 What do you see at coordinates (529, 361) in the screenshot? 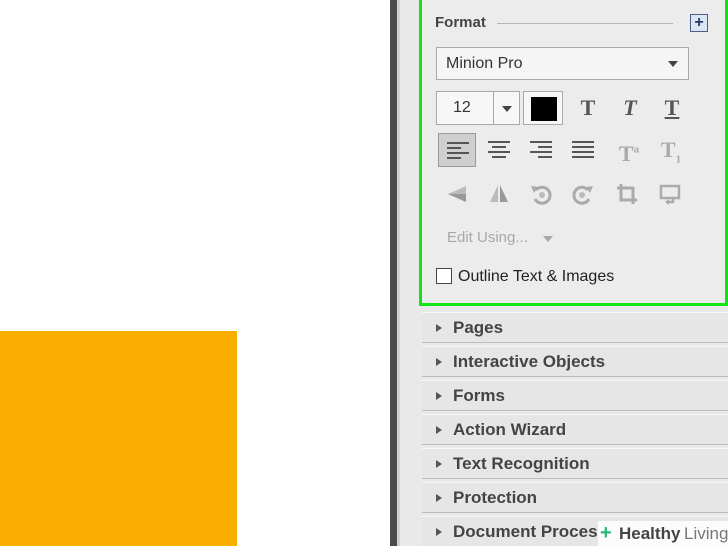
I see `section-label: Interactive Objects` at bounding box center [529, 361].